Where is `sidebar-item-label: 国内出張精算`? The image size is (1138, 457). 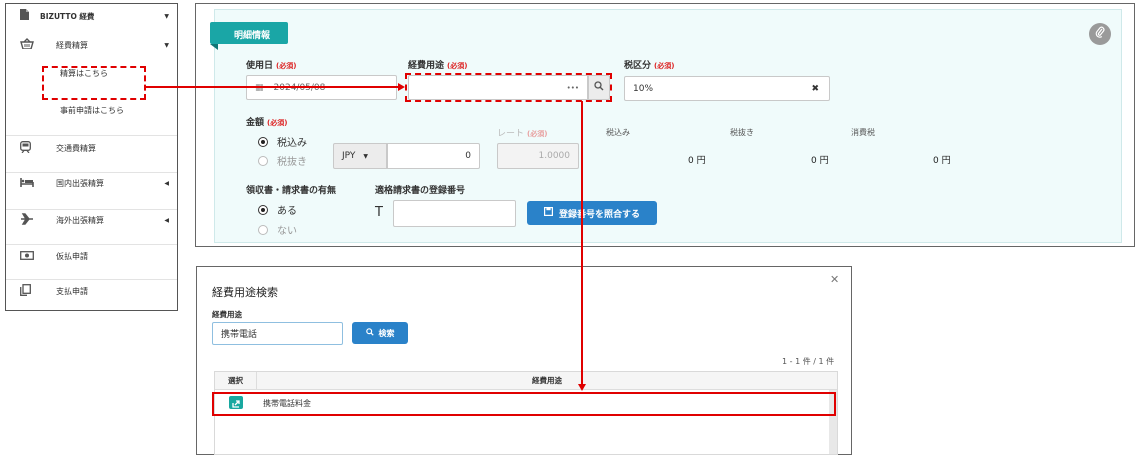
sidebar-item-label: 国内出張精算 is located at coordinates (80, 183).